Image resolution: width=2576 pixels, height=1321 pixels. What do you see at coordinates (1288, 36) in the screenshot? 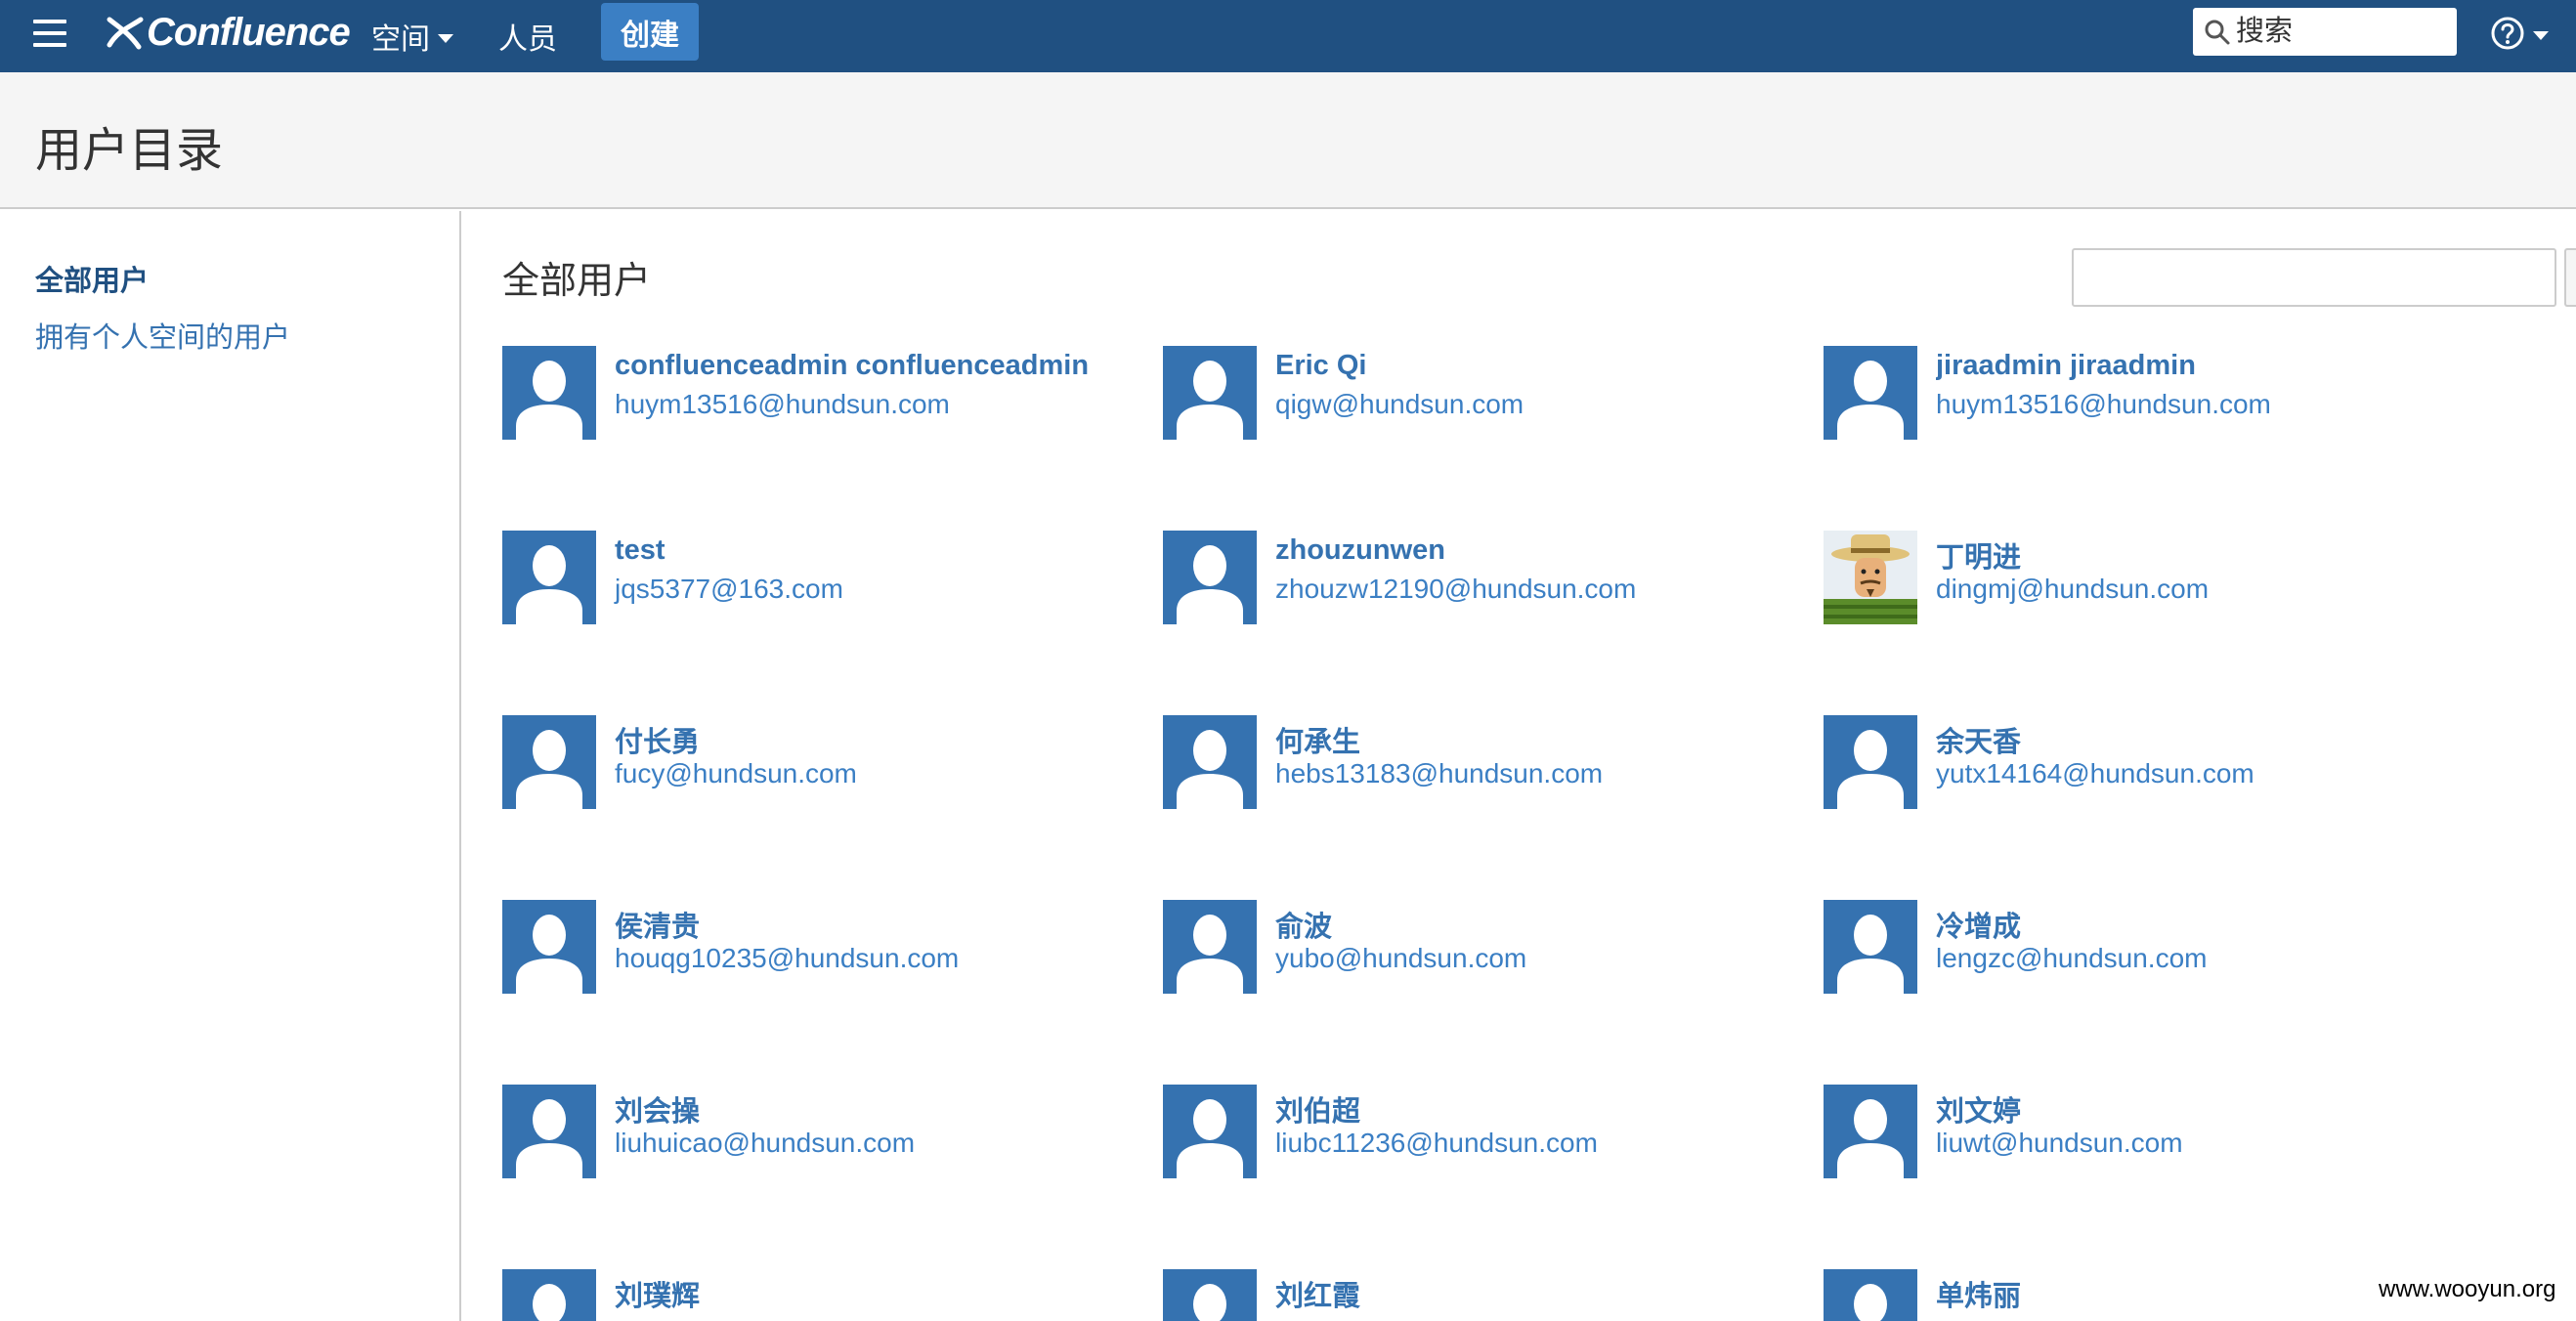
I see `top-navigation-bar: Confluence 空间 人员 创建` at bounding box center [1288, 36].